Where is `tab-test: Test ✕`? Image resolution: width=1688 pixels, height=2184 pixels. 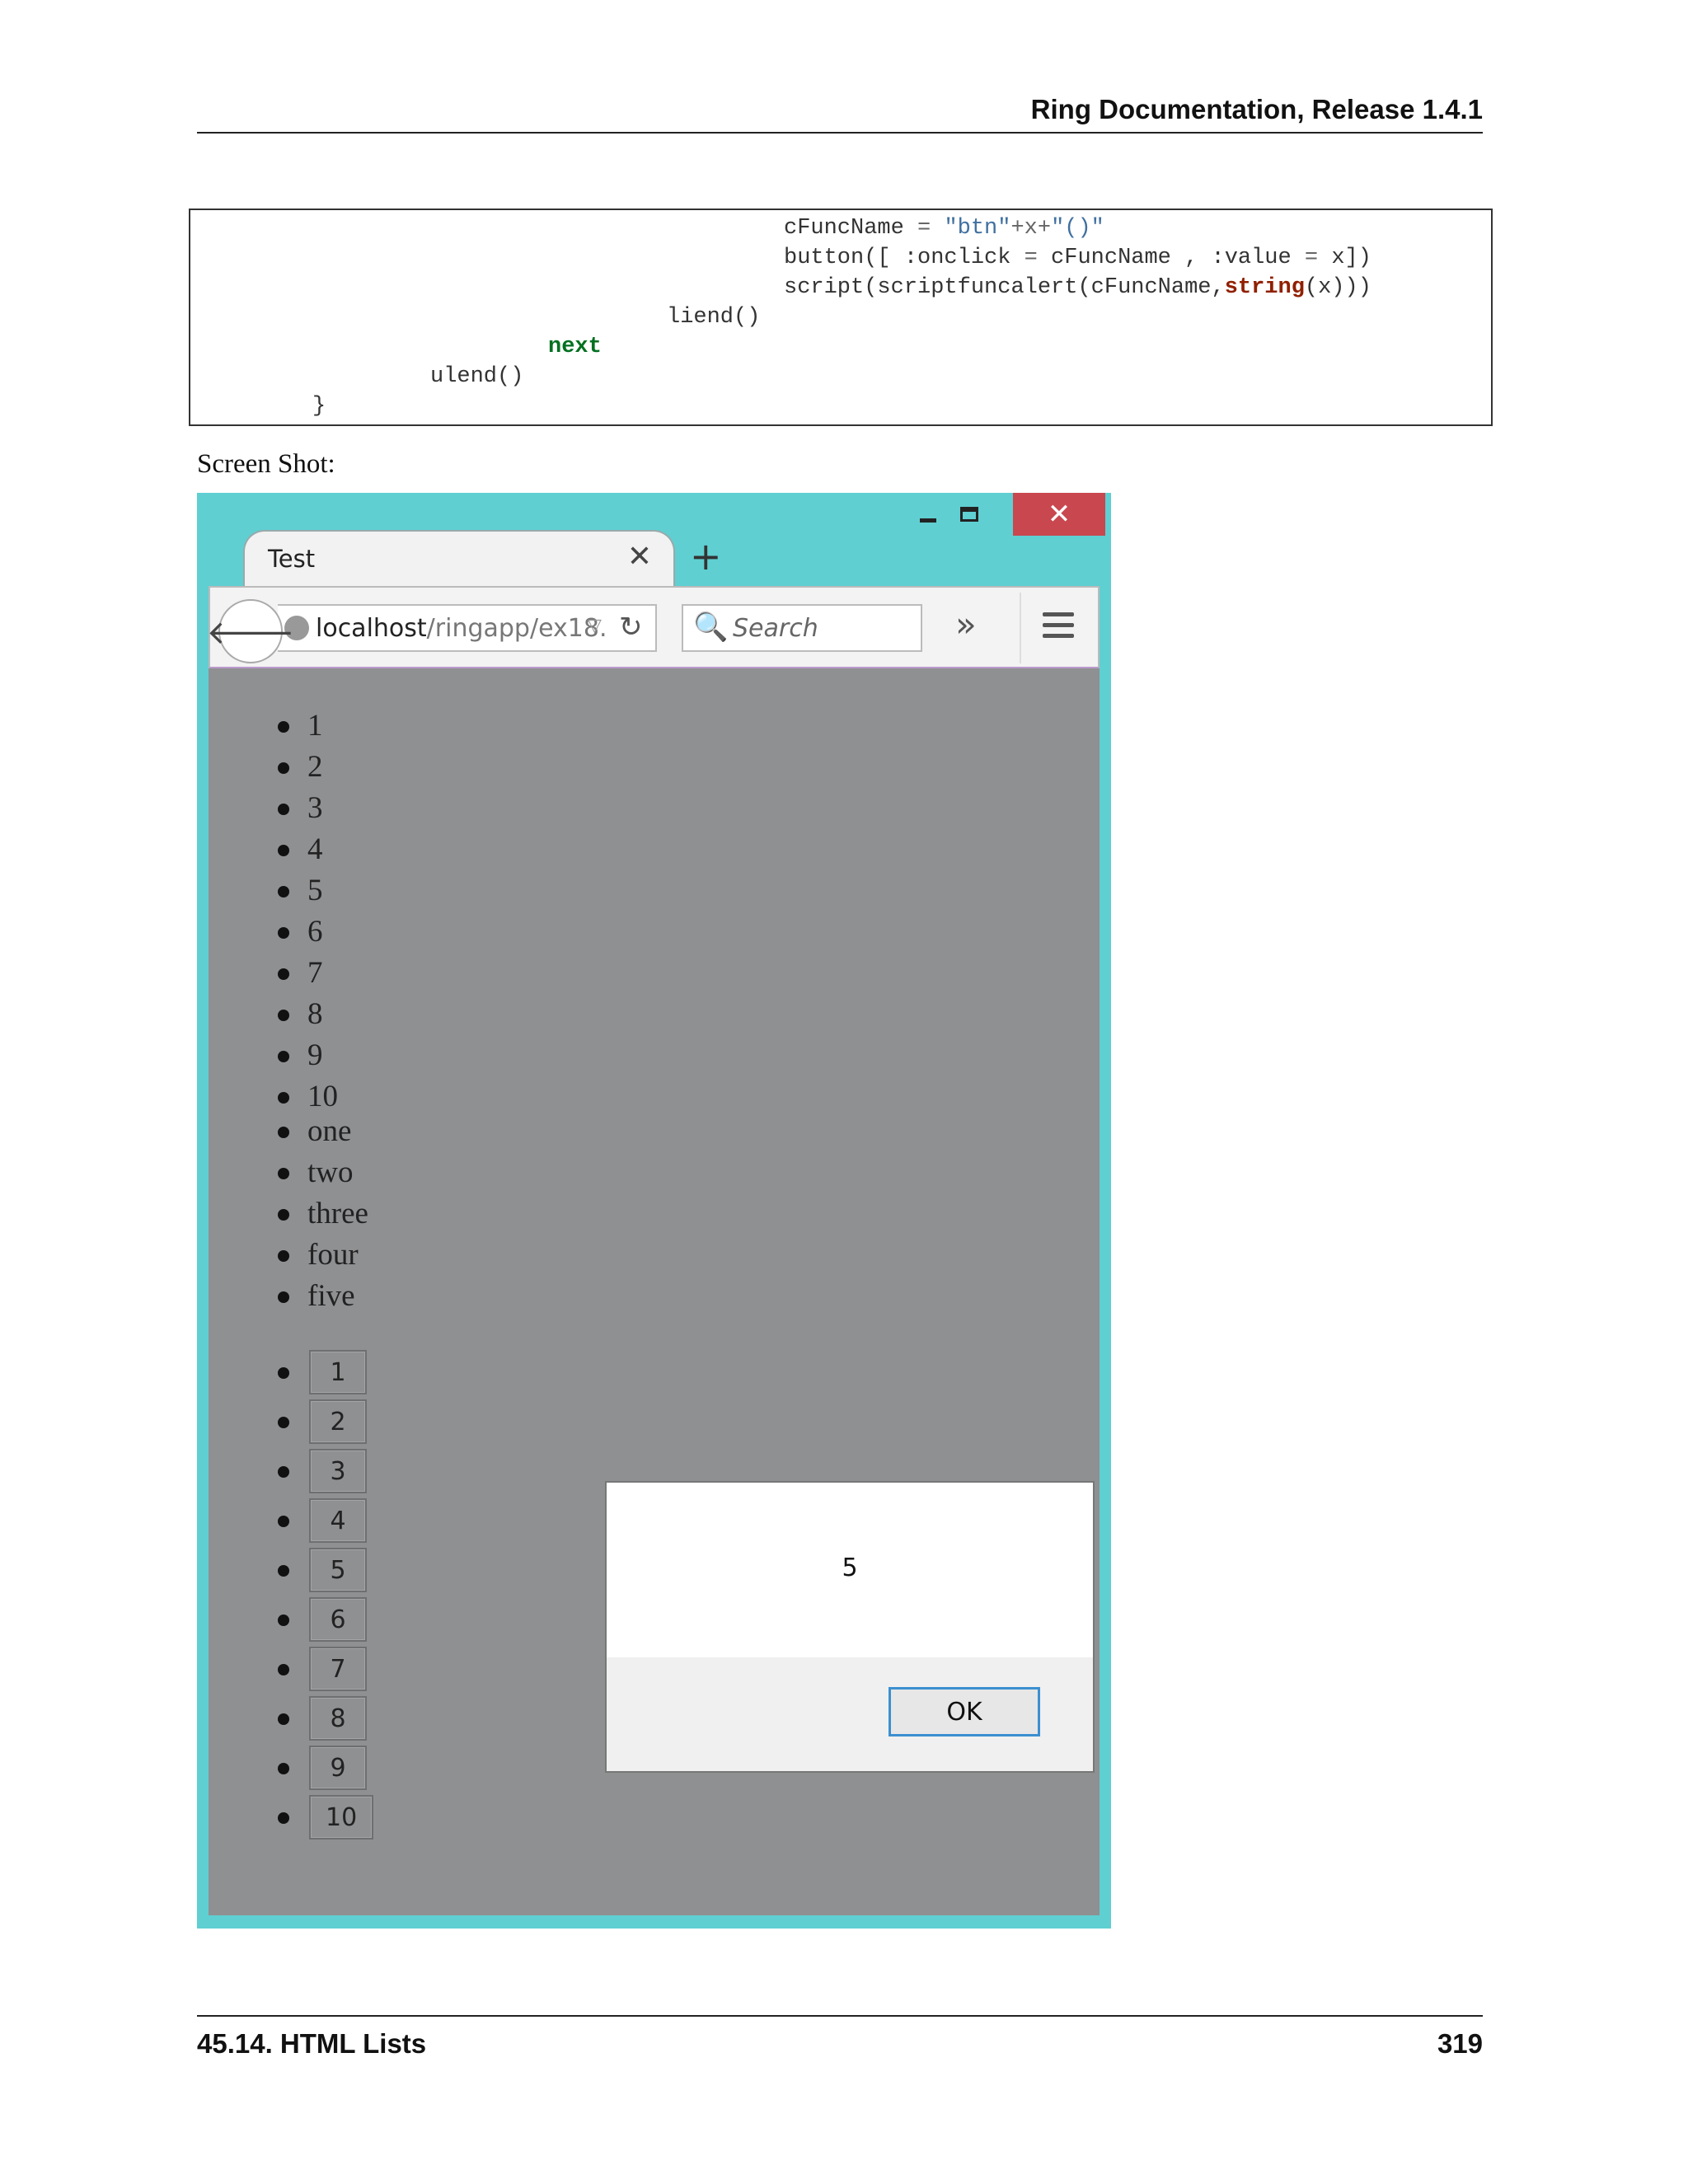 tab-test: Test ✕ is located at coordinates (459, 559).